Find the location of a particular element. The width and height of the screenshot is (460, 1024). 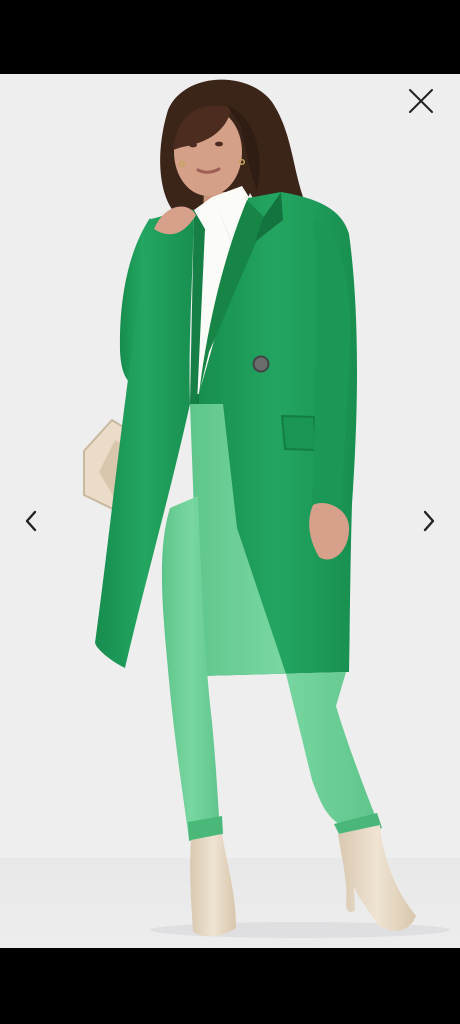

bottom-bar is located at coordinates (230, 986).